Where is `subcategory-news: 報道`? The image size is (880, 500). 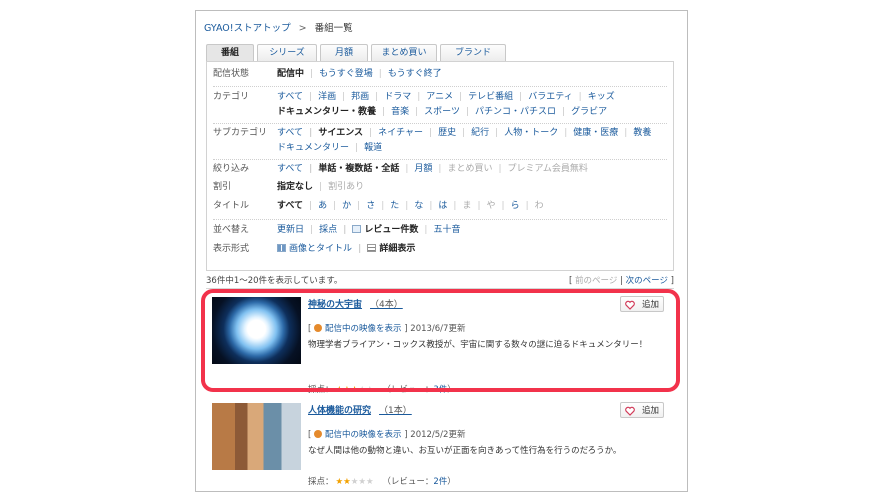 subcategory-news: 報道 is located at coordinates (365, 148).